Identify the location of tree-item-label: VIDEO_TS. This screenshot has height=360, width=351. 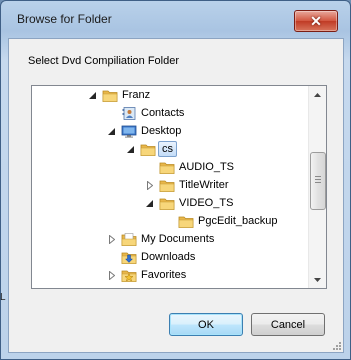
(206, 203).